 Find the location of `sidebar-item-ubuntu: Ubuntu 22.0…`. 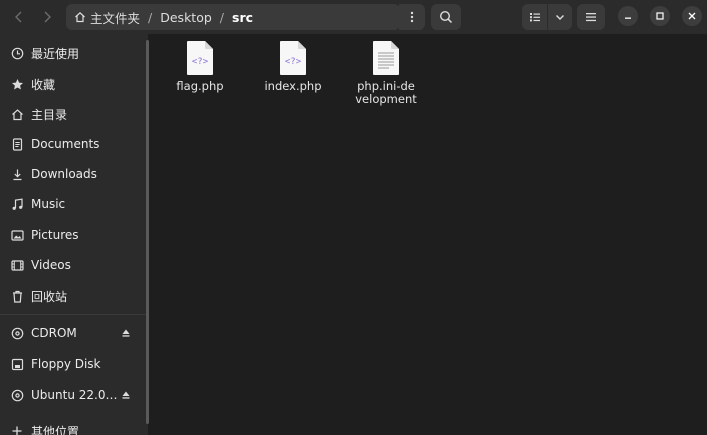

sidebar-item-ubuntu: Ubuntu 22.0… is located at coordinates (74, 395).